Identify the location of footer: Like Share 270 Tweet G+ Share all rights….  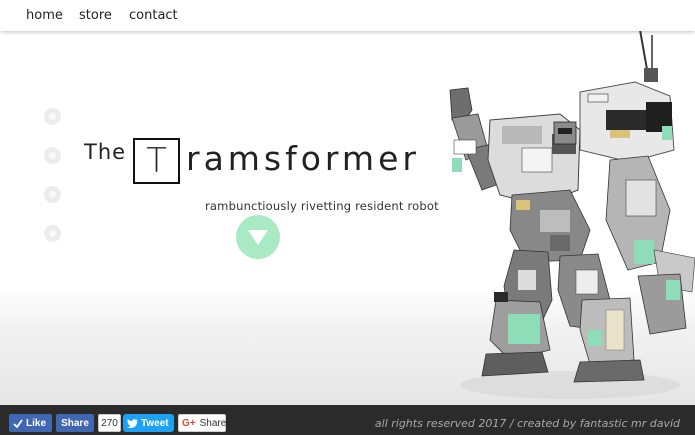
(347, 420).